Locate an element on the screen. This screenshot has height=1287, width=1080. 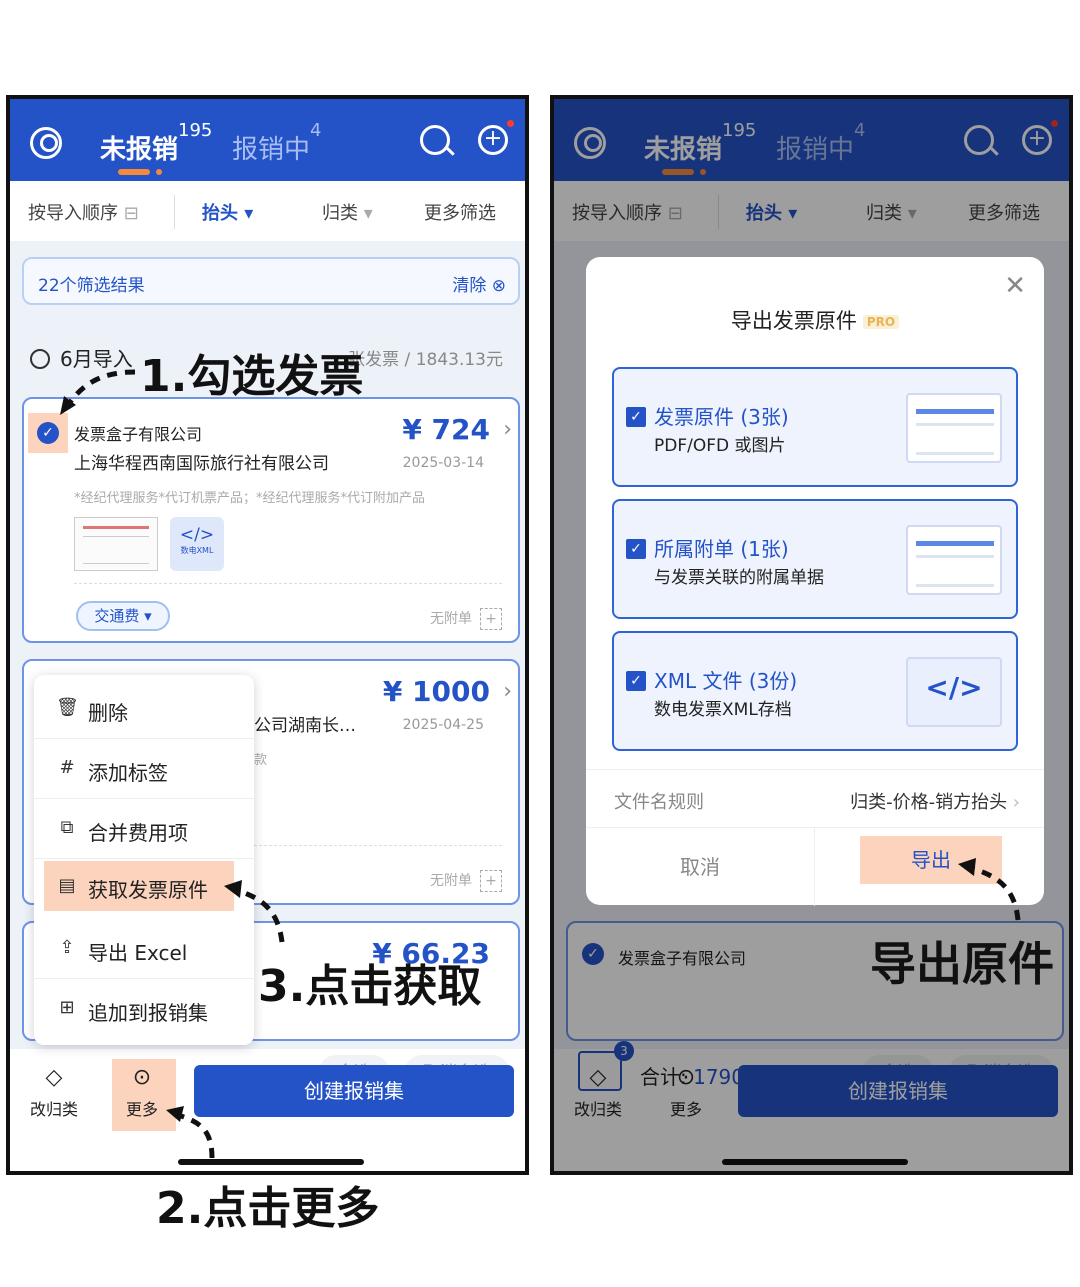
invoice-document-icon is located at coordinates (954, 428).